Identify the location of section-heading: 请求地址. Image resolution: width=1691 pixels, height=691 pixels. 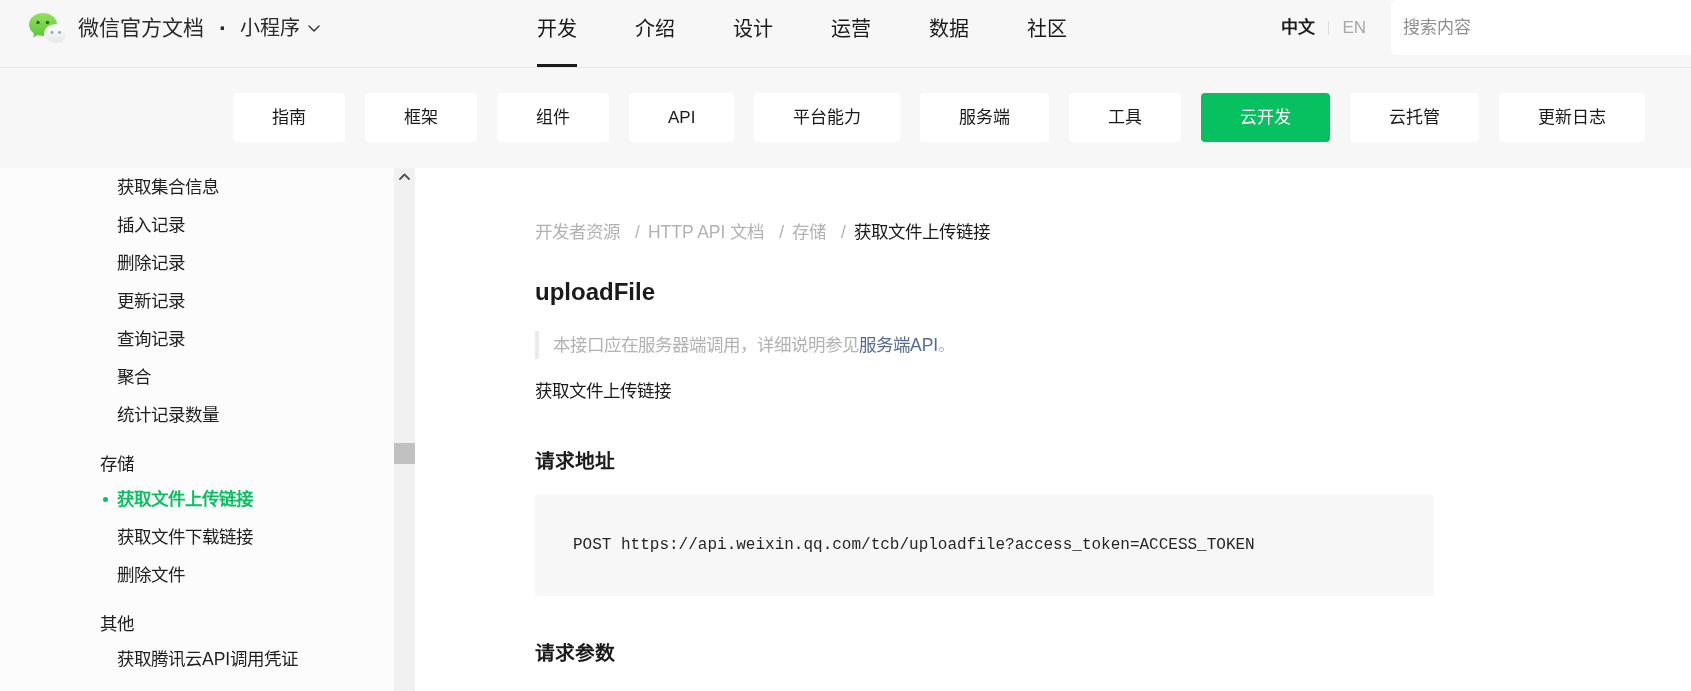
(575, 461).